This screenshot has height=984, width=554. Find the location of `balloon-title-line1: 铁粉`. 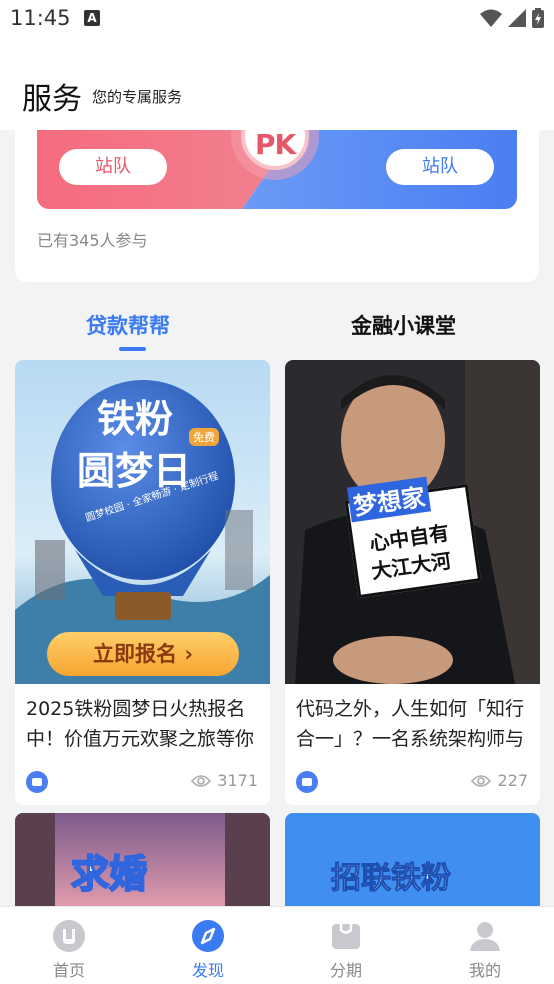

balloon-title-line1: 铁粉 is located at coordinates (135, 418).